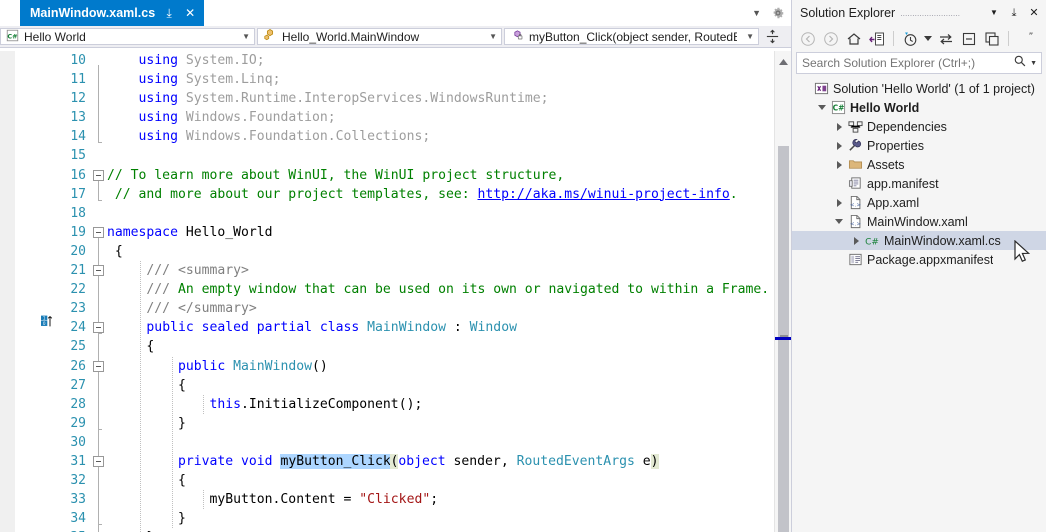 This screenshot has height=532, width=1046. I want to click on tree-item: Package.appxmanifest, so click(919, 259).